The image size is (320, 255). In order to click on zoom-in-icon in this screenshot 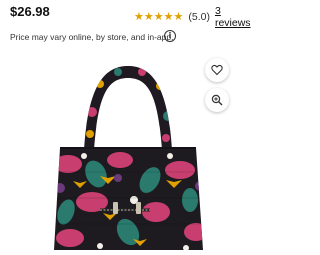, I will do `click(217, 100)`.